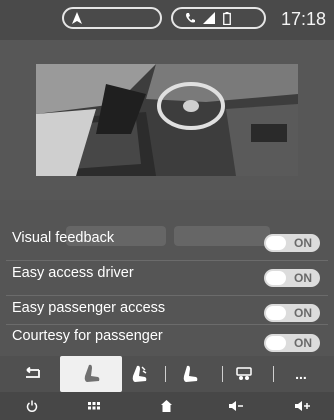  I want to click on battery-icon, so click(227, 18).